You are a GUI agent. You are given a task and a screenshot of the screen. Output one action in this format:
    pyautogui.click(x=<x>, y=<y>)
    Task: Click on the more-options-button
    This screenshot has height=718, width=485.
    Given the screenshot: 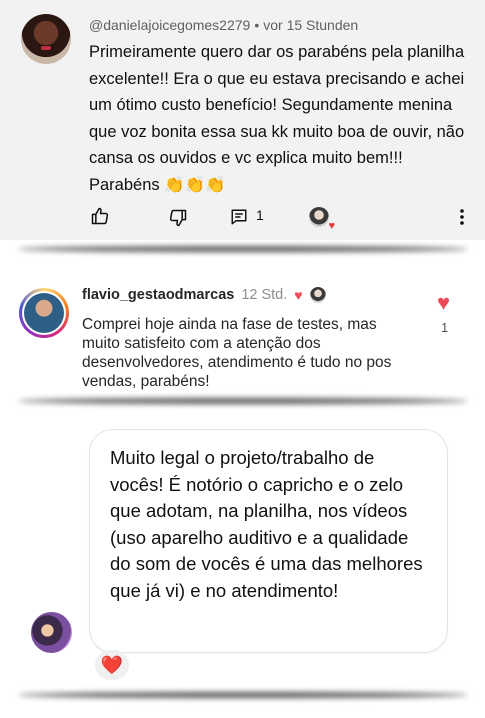 What is the action you would take?
    pyautogui.click(x=462, y=217)
    